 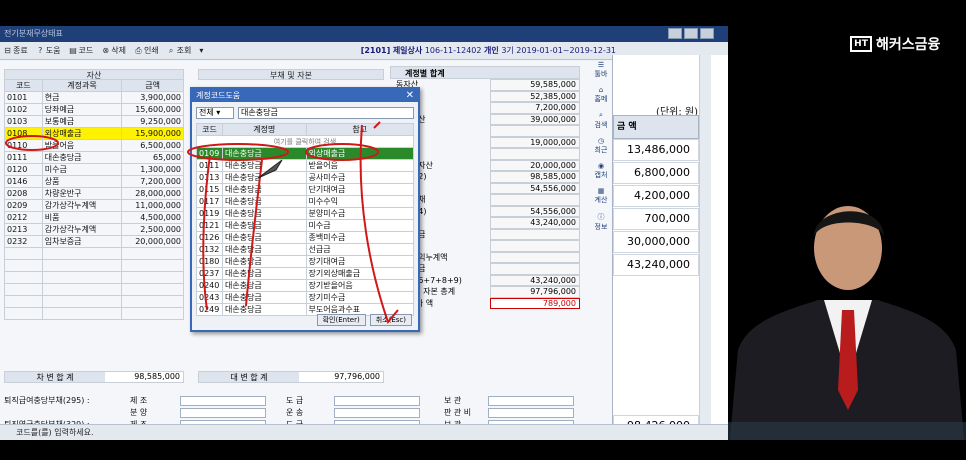 I want to click on asset-row: 0120 미수금 1,300,000, so click(x=94, y=169).